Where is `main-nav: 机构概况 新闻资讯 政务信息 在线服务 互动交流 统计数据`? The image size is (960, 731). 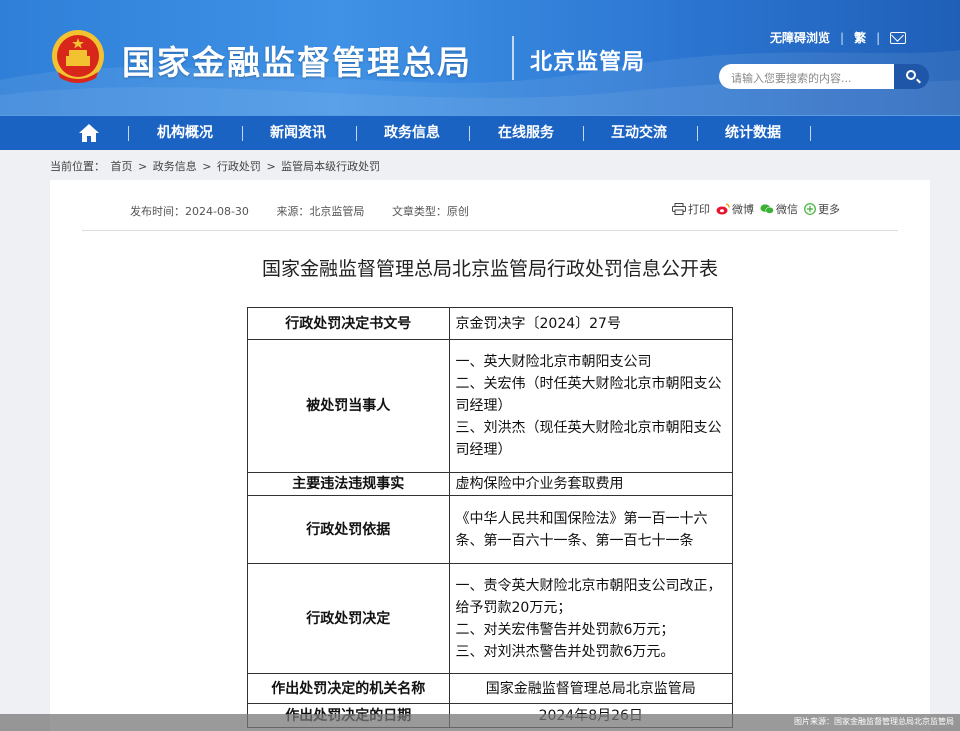
main-nav: 机构概况 新闻资讯 政务信息 在线服务 互动交流 统计数据 is located at coordinates (480, 132).